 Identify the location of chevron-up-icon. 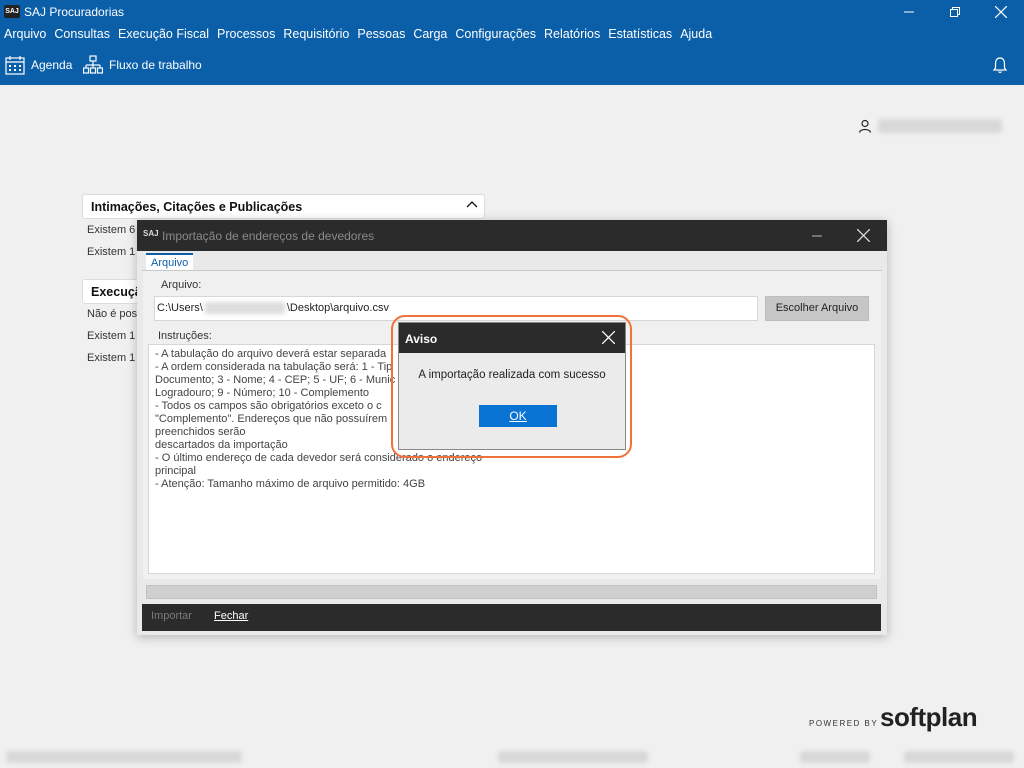
(472, 205).